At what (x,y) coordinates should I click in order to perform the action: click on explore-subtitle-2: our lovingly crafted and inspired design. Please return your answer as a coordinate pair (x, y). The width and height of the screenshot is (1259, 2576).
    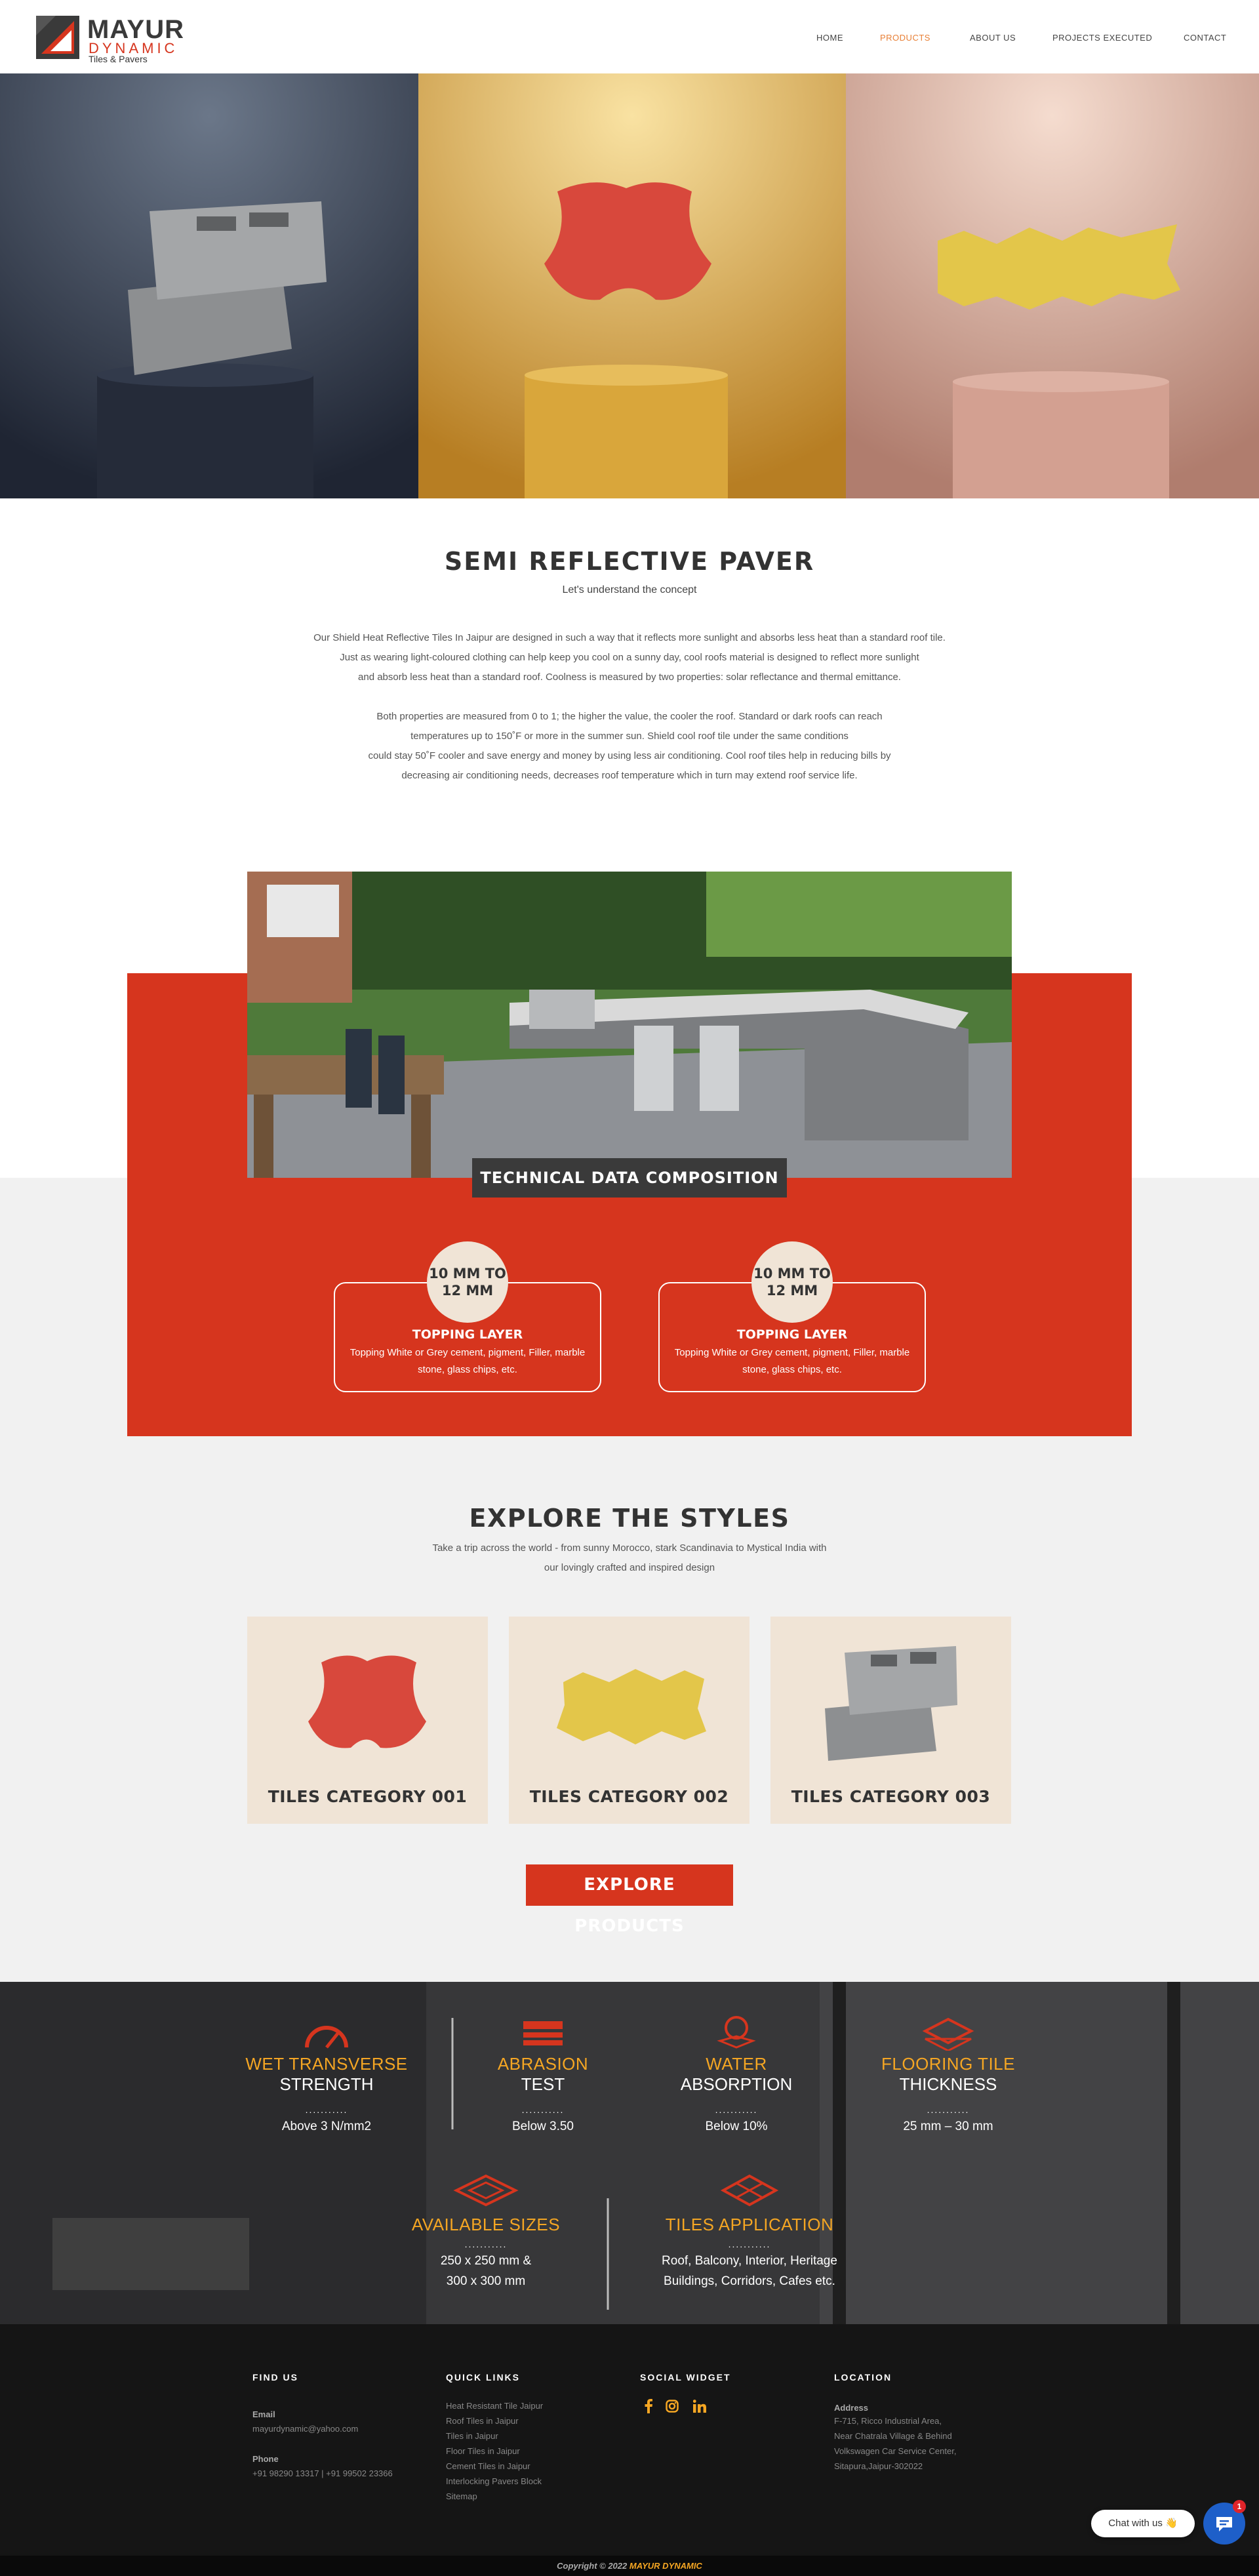
    Looking at the image, I should click on (629, 1567).